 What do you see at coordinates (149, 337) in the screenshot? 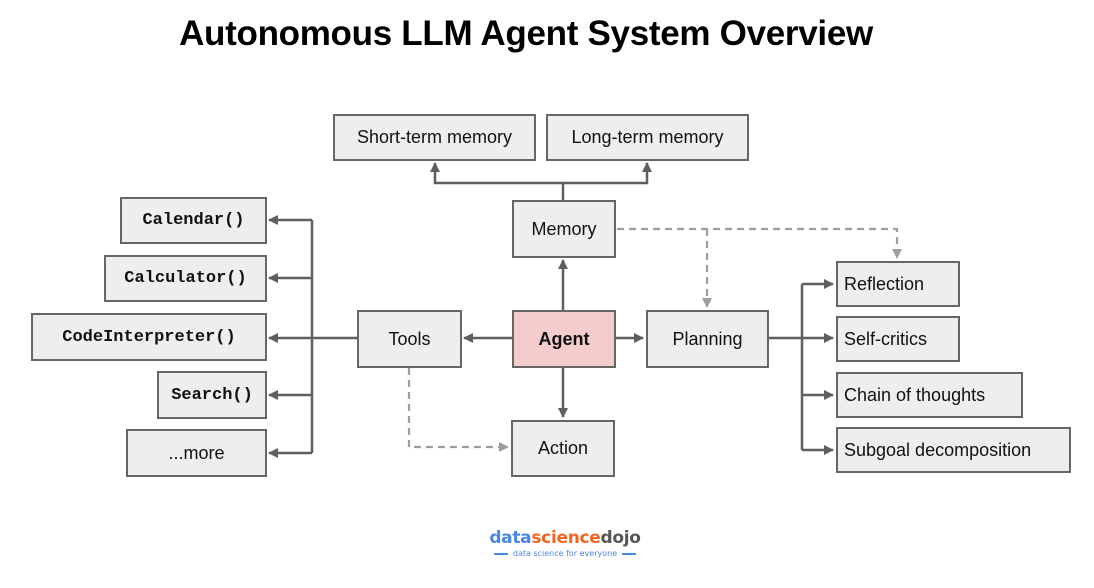
I see `tool-code-interpreter-node: CodeInterpreter()` at bounding box center [149, 337].